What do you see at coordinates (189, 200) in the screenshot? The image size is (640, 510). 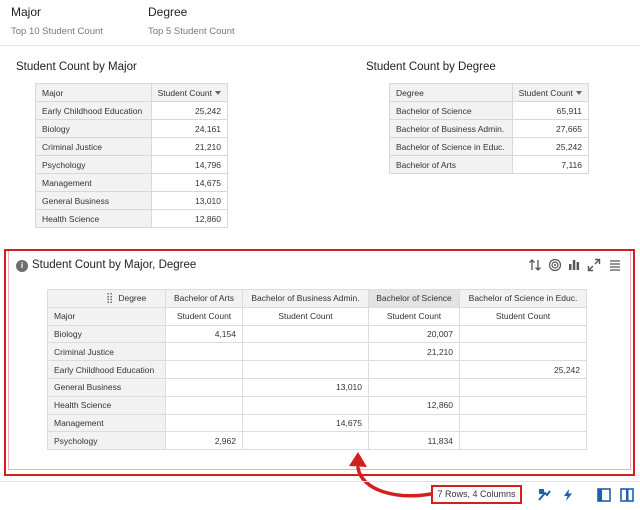 I see `row-value: 13,010` at bounding box center [189, 200].